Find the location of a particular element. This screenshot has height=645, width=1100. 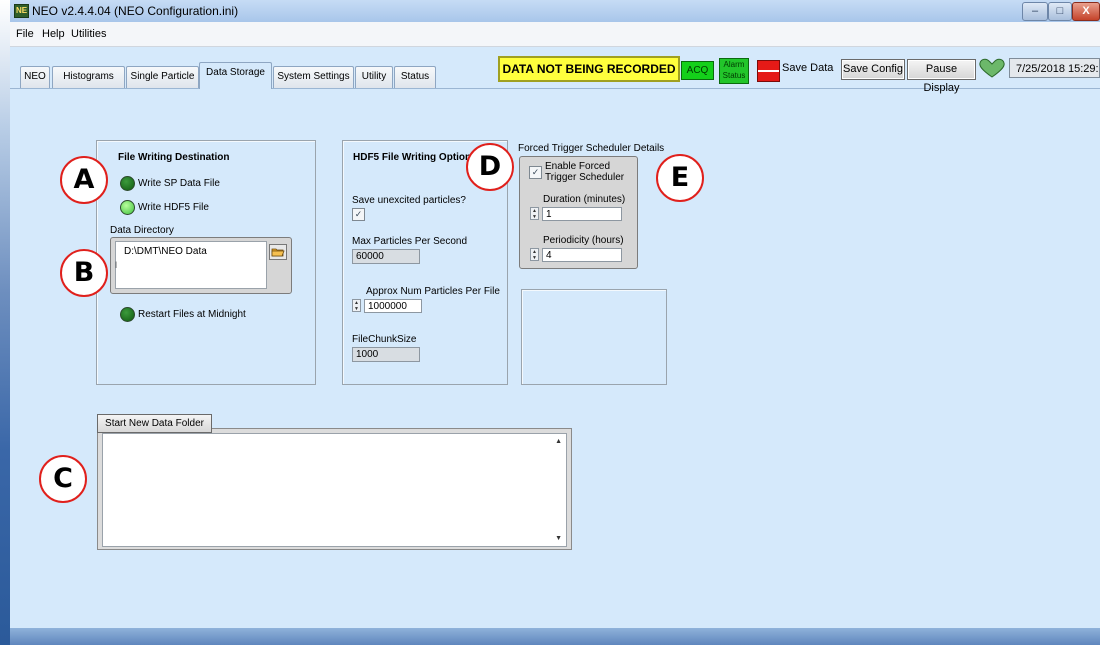

annotation-e: E is located at coordinates (680, 178).